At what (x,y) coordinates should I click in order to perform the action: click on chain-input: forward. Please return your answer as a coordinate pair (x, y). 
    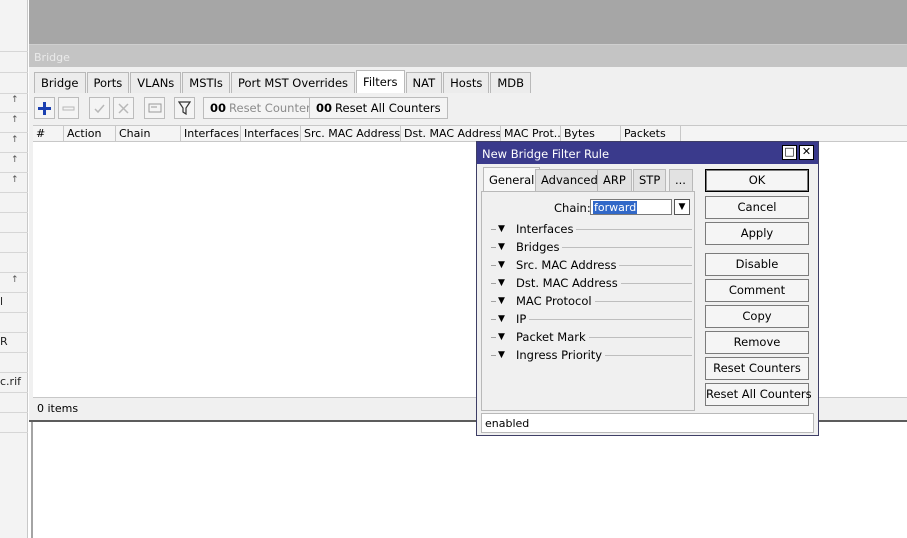
    Looking at the image, I should click on (631, 207).